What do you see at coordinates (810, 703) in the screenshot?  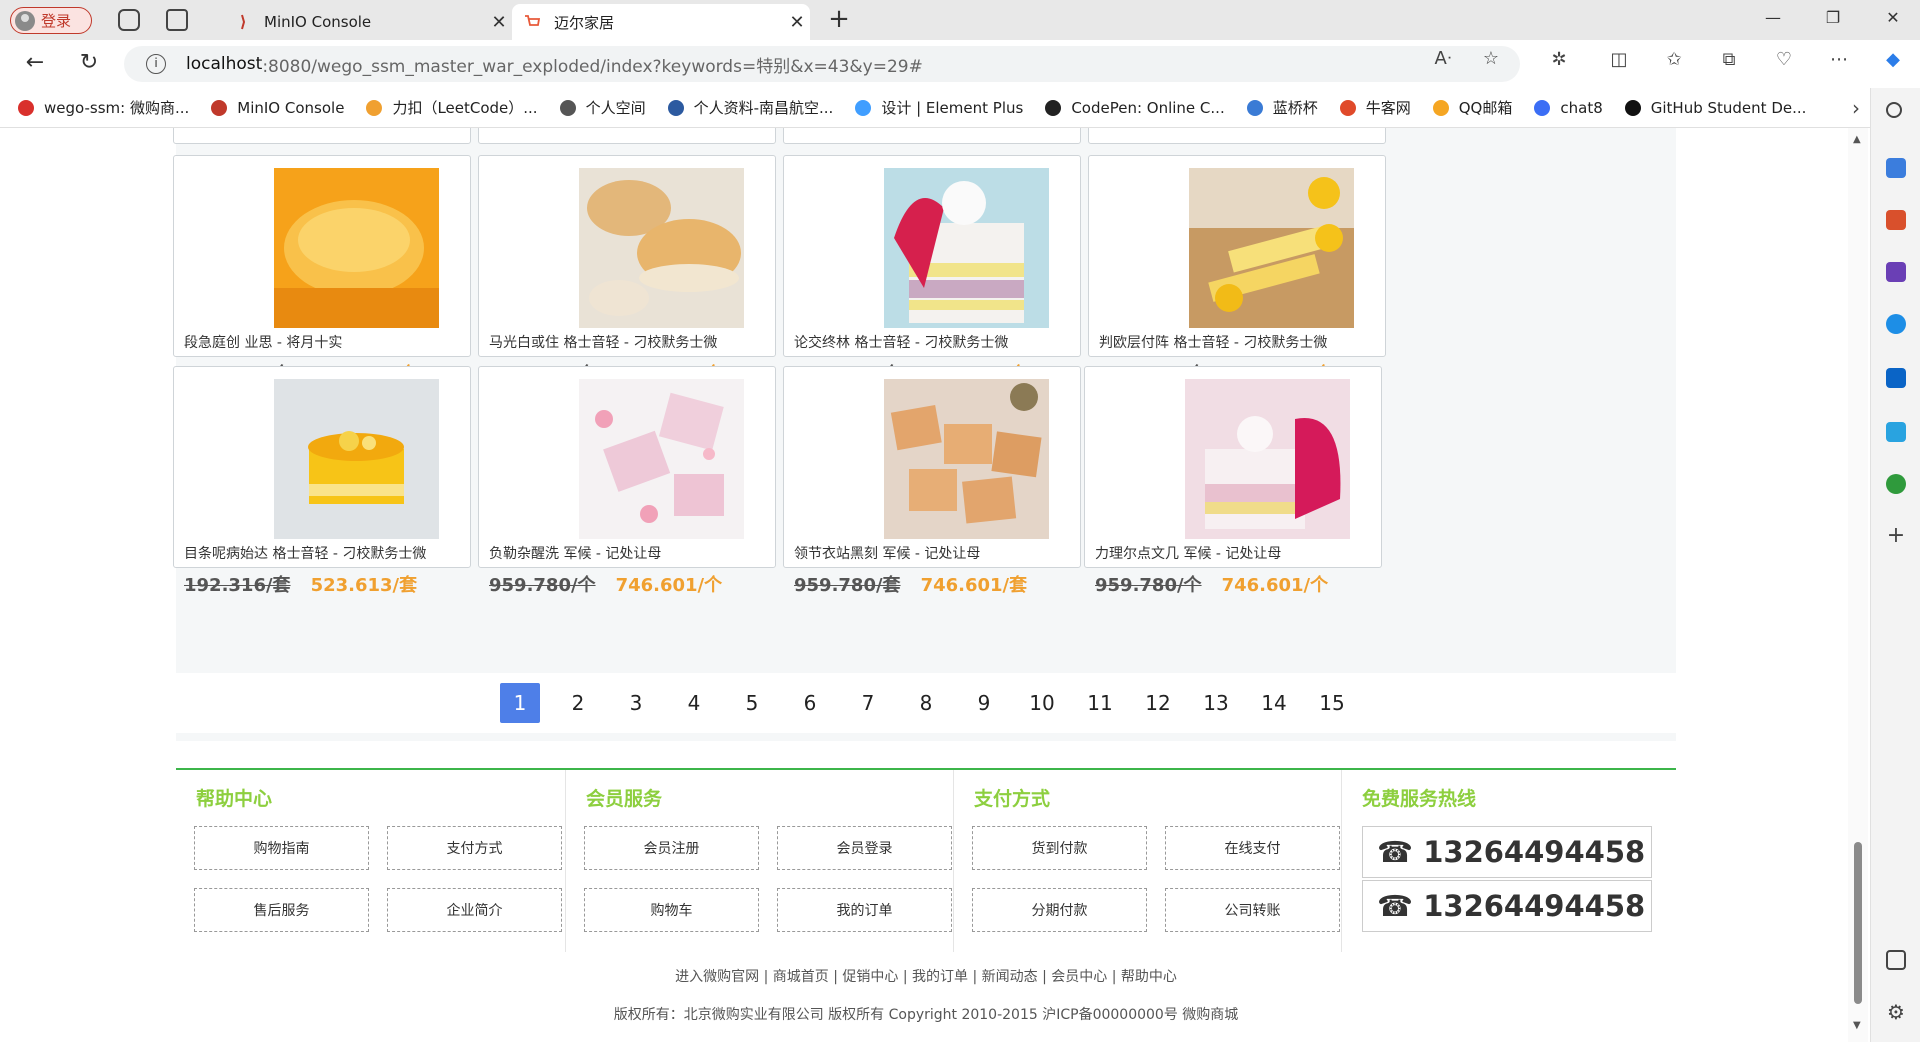 I see `page-number: 6` at bounding box center [810, 703].